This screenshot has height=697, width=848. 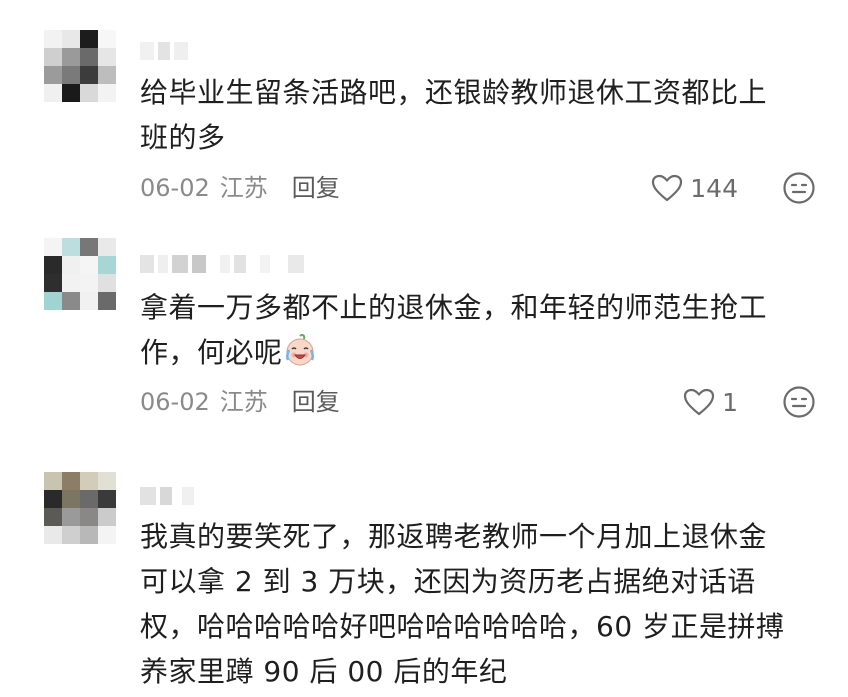 I want to click on comment-text-line: 我真的要笑死了，那返聘老教师一个月加上退休金, so click(x=454, y=536).